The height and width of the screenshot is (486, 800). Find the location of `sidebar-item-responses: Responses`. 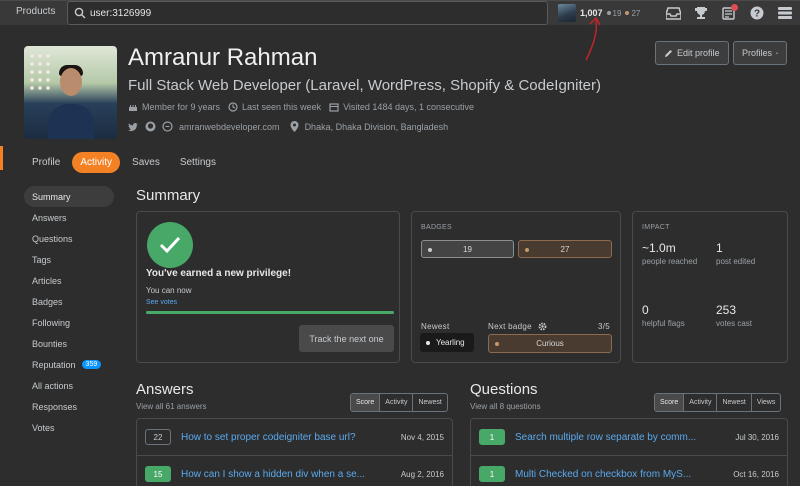

sidebar-item-responses: Responses is located at coordinates (69, 406).